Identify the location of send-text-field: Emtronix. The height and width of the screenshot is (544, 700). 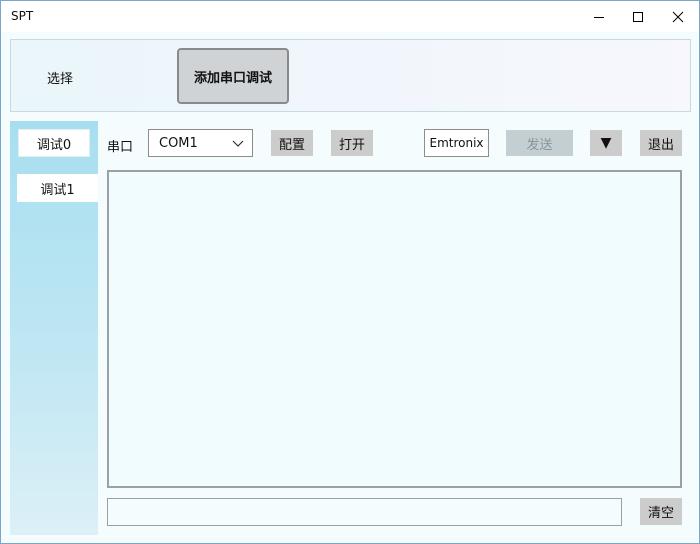
(456, 143).